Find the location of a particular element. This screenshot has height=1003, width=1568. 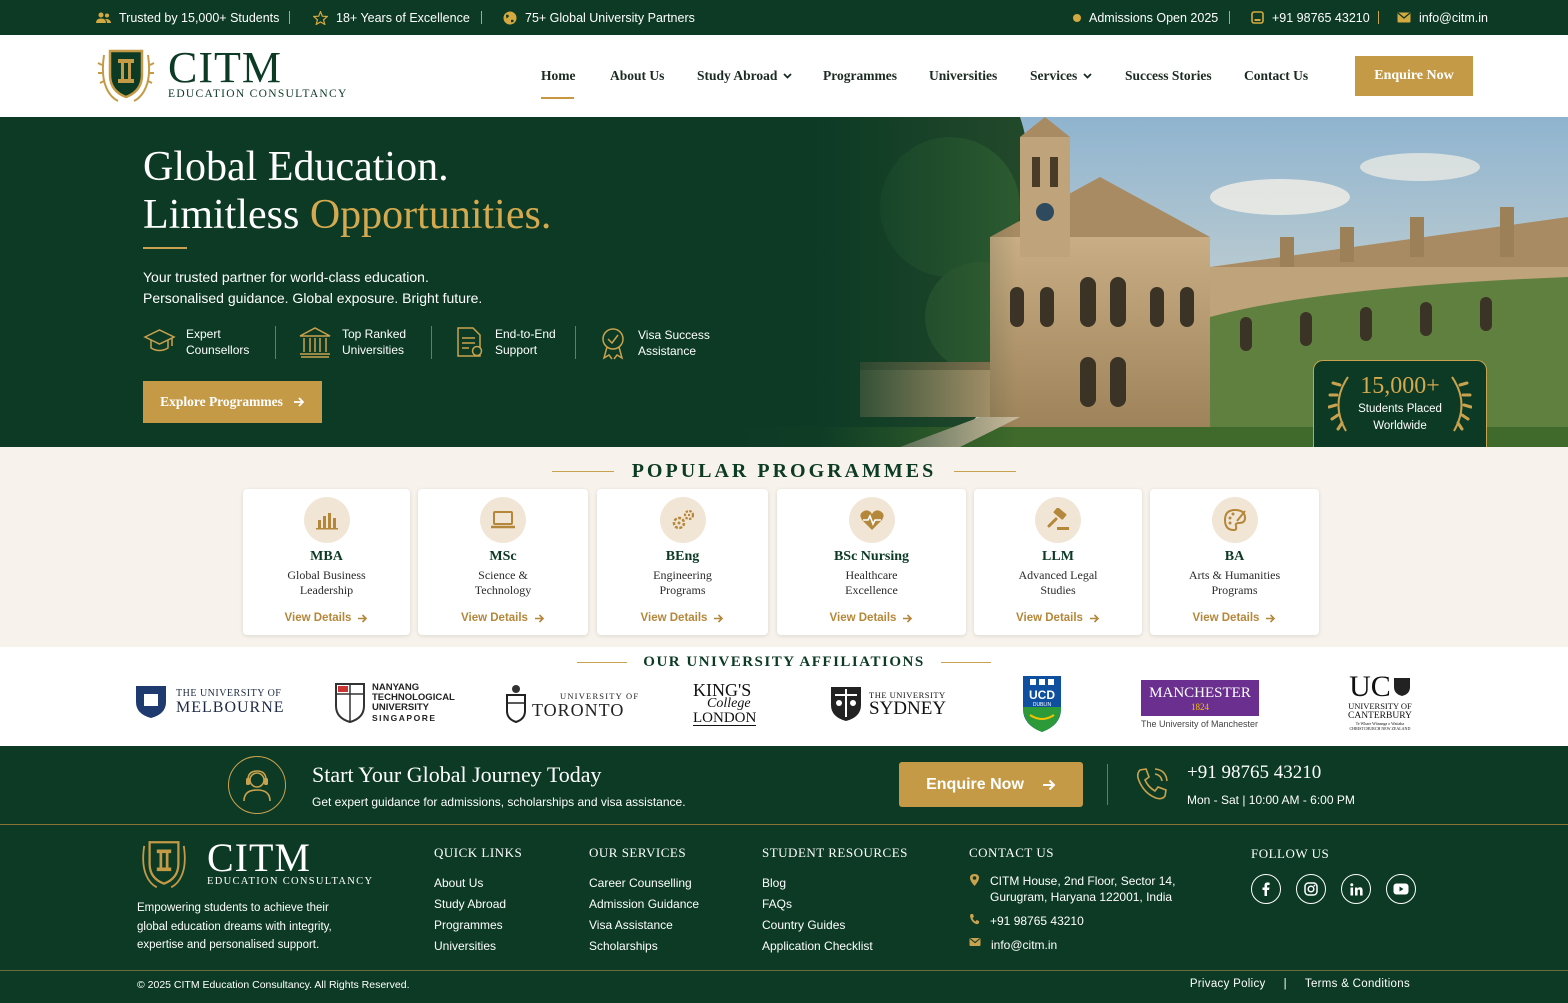

privacy-policy-link: Privacy Policy is located at coordinates (1228, 984).